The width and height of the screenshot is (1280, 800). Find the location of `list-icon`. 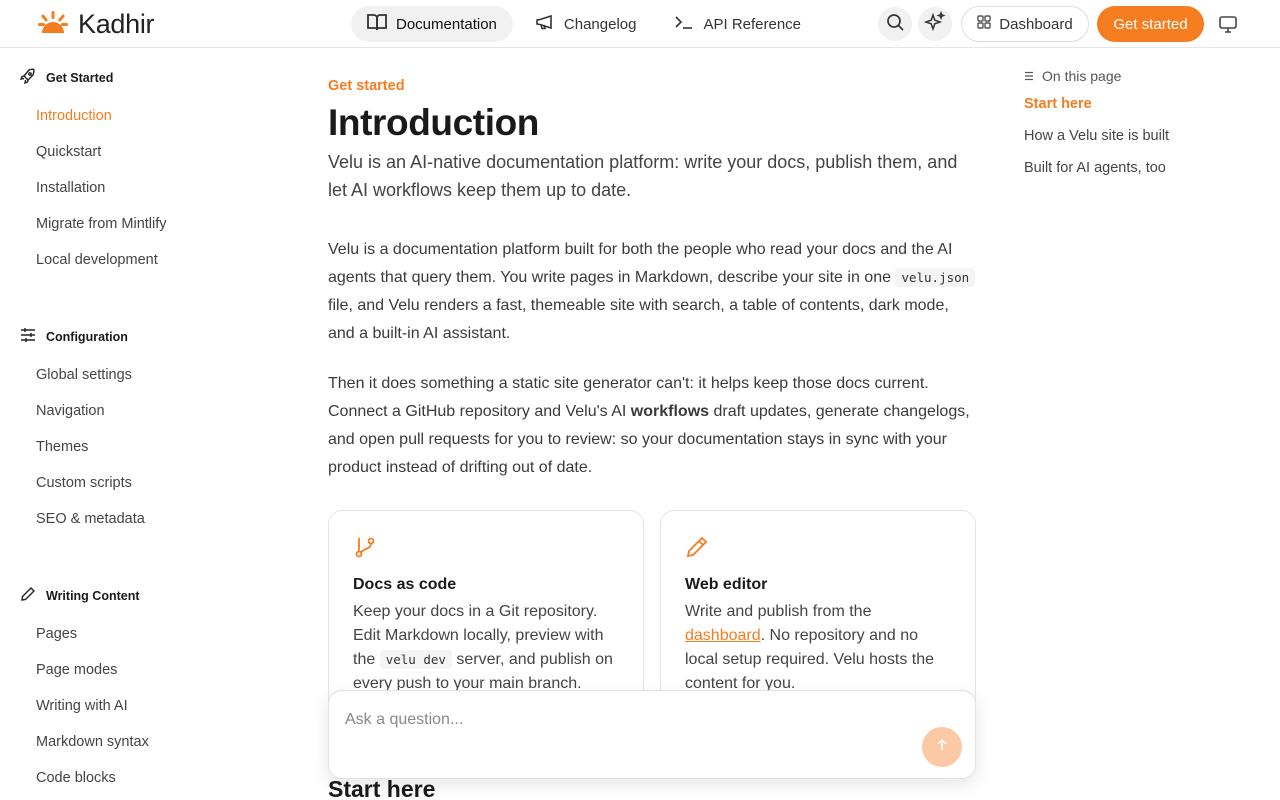

list-icon is located at coordinates (1029, 76).